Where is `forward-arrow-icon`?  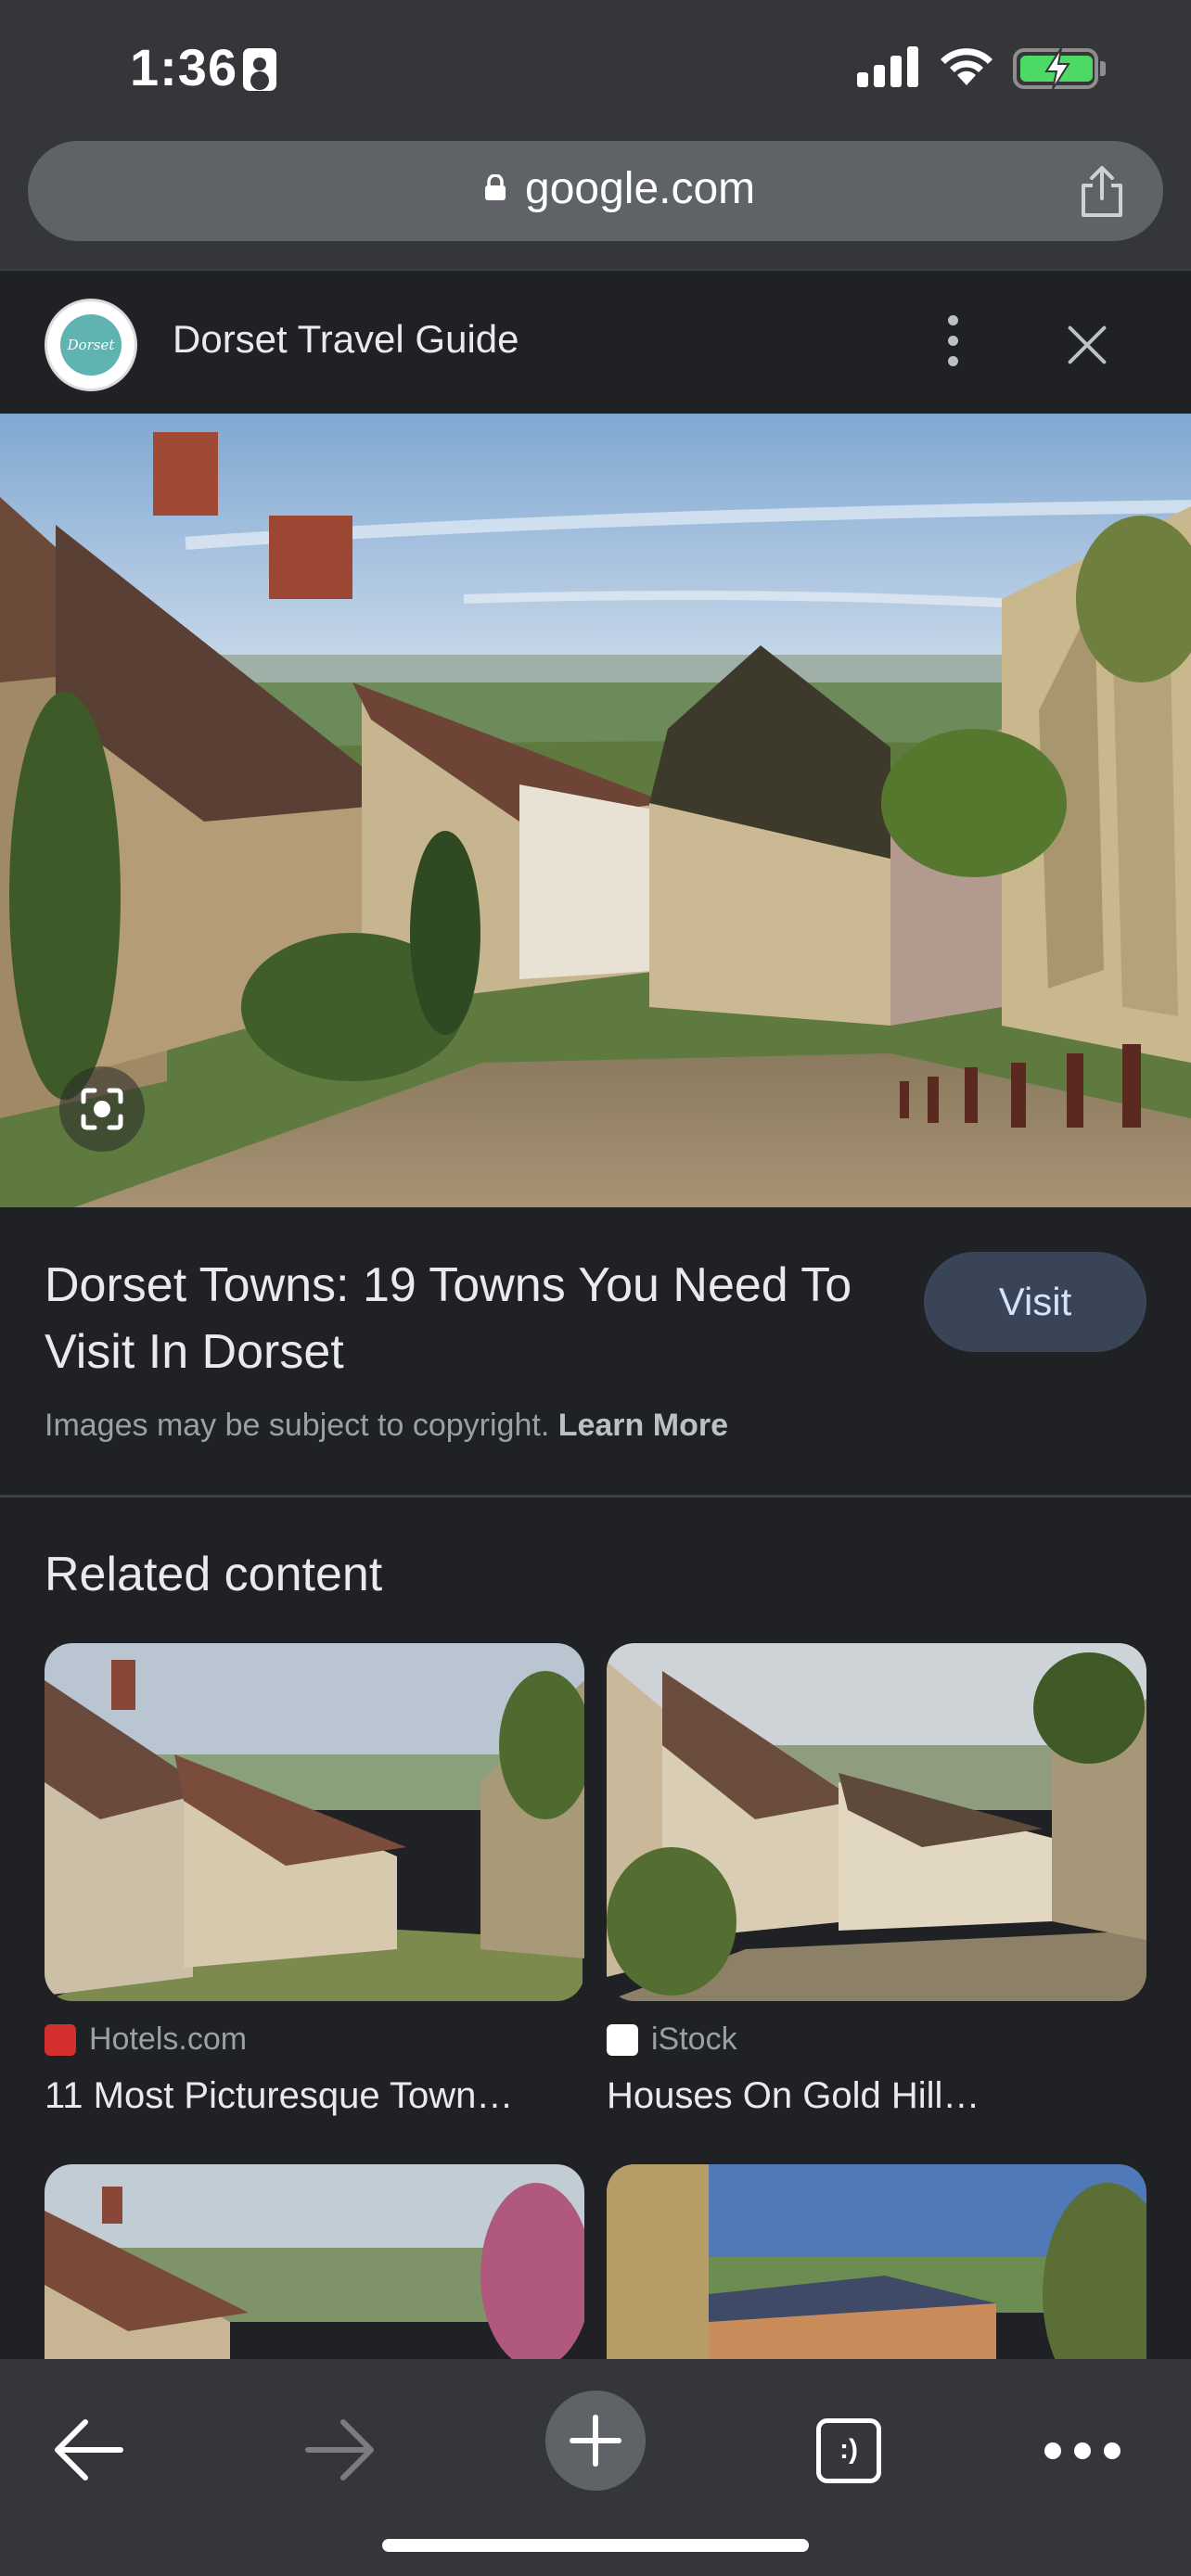 forward-arrow-icon is located at coordinates (339, 2450).